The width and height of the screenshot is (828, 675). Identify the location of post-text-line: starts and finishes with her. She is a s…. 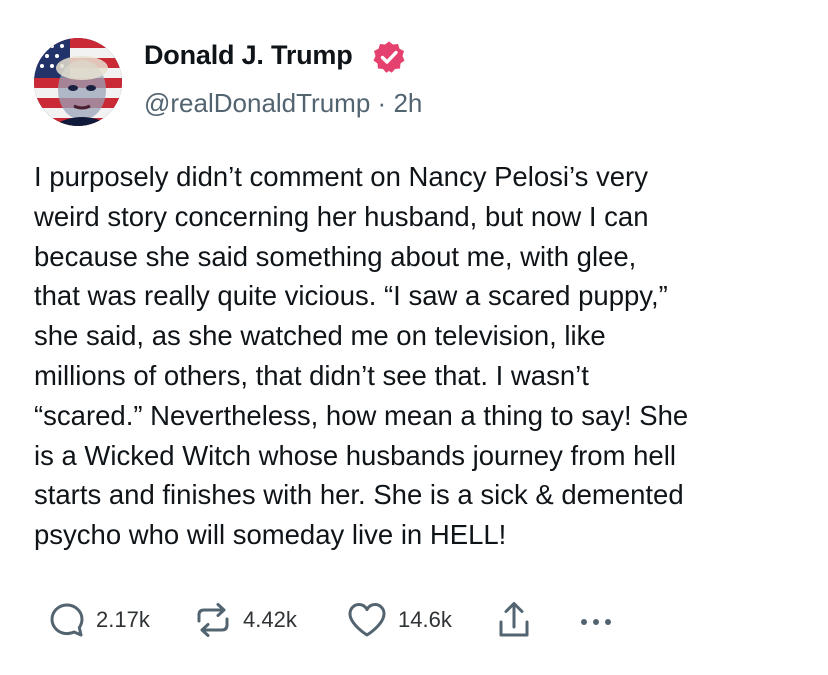
(359, 495).